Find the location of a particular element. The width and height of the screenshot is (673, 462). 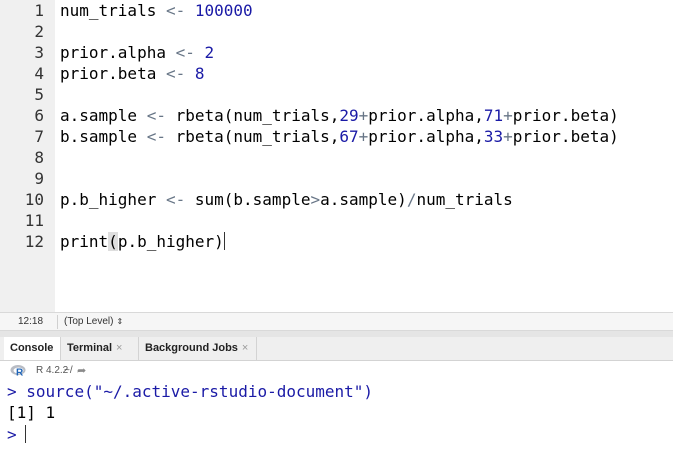

go-to-directory-icon: ➦ is located at coordinates (81, 370).